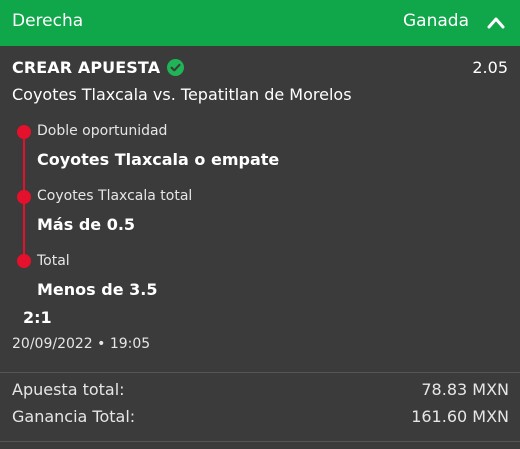  Describe the element at coordinates (97, 289) in the screenshot. I see `selection-pick: Menos de 3.5` at that location.